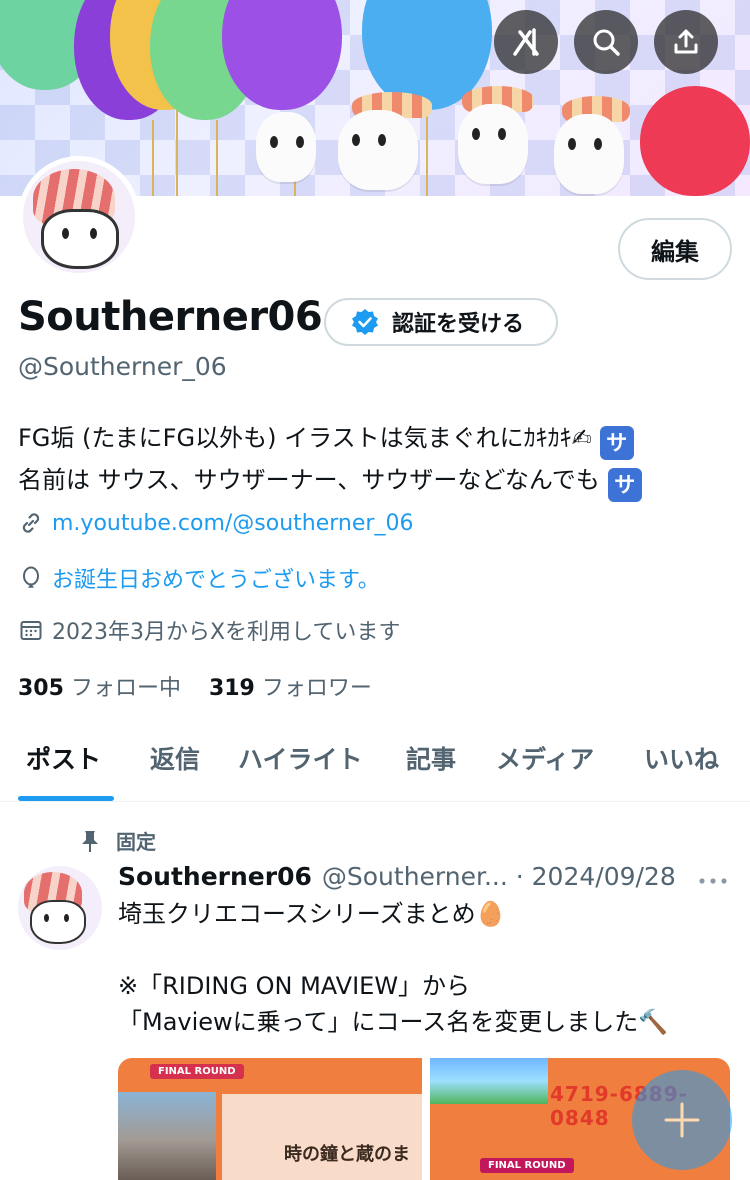  I want to click on get-verified-button: 認証を受ける, so click(441, 322).